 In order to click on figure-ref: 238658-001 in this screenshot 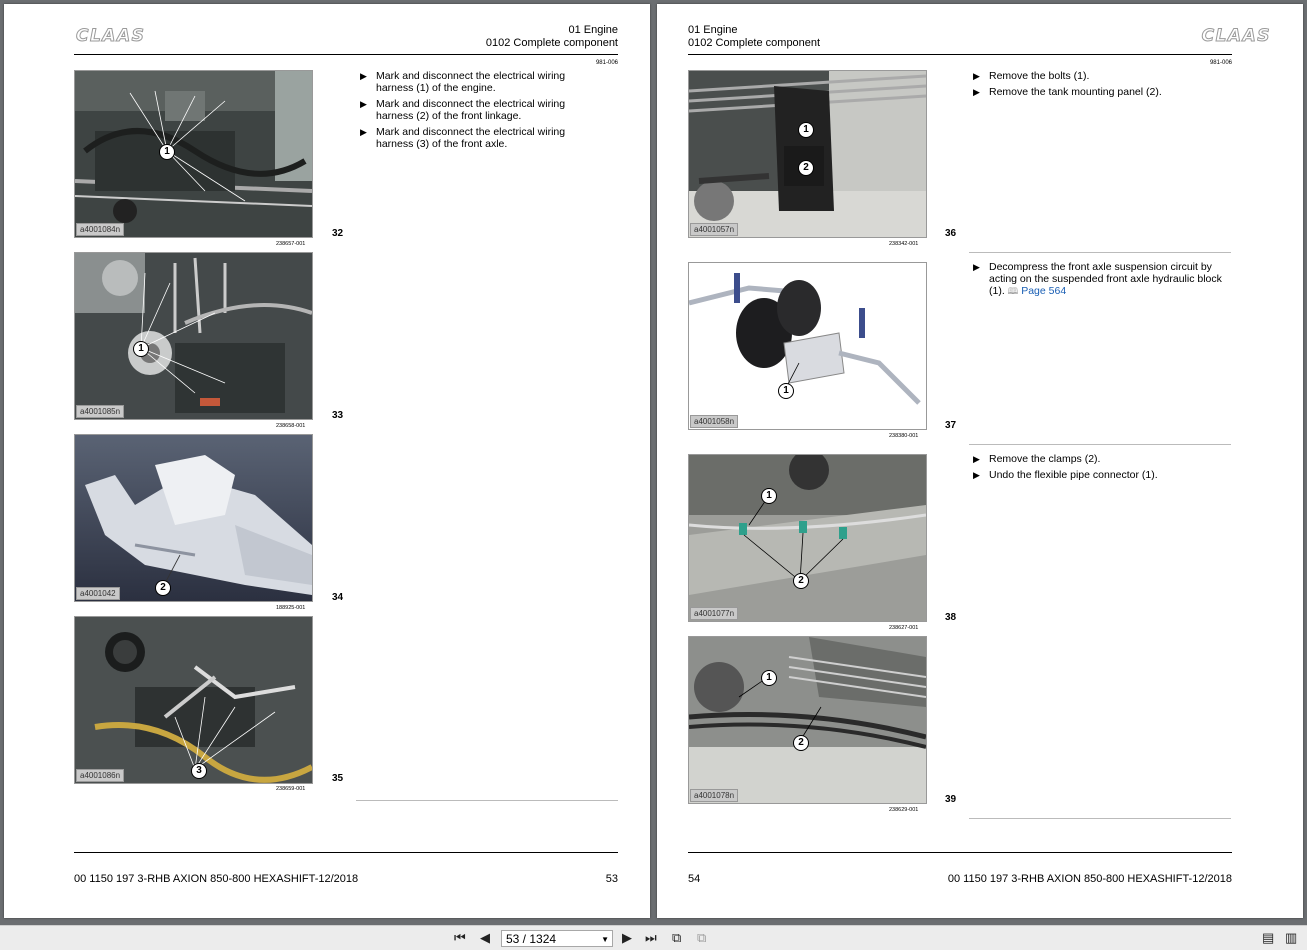, I will do `click(291, 426)`.